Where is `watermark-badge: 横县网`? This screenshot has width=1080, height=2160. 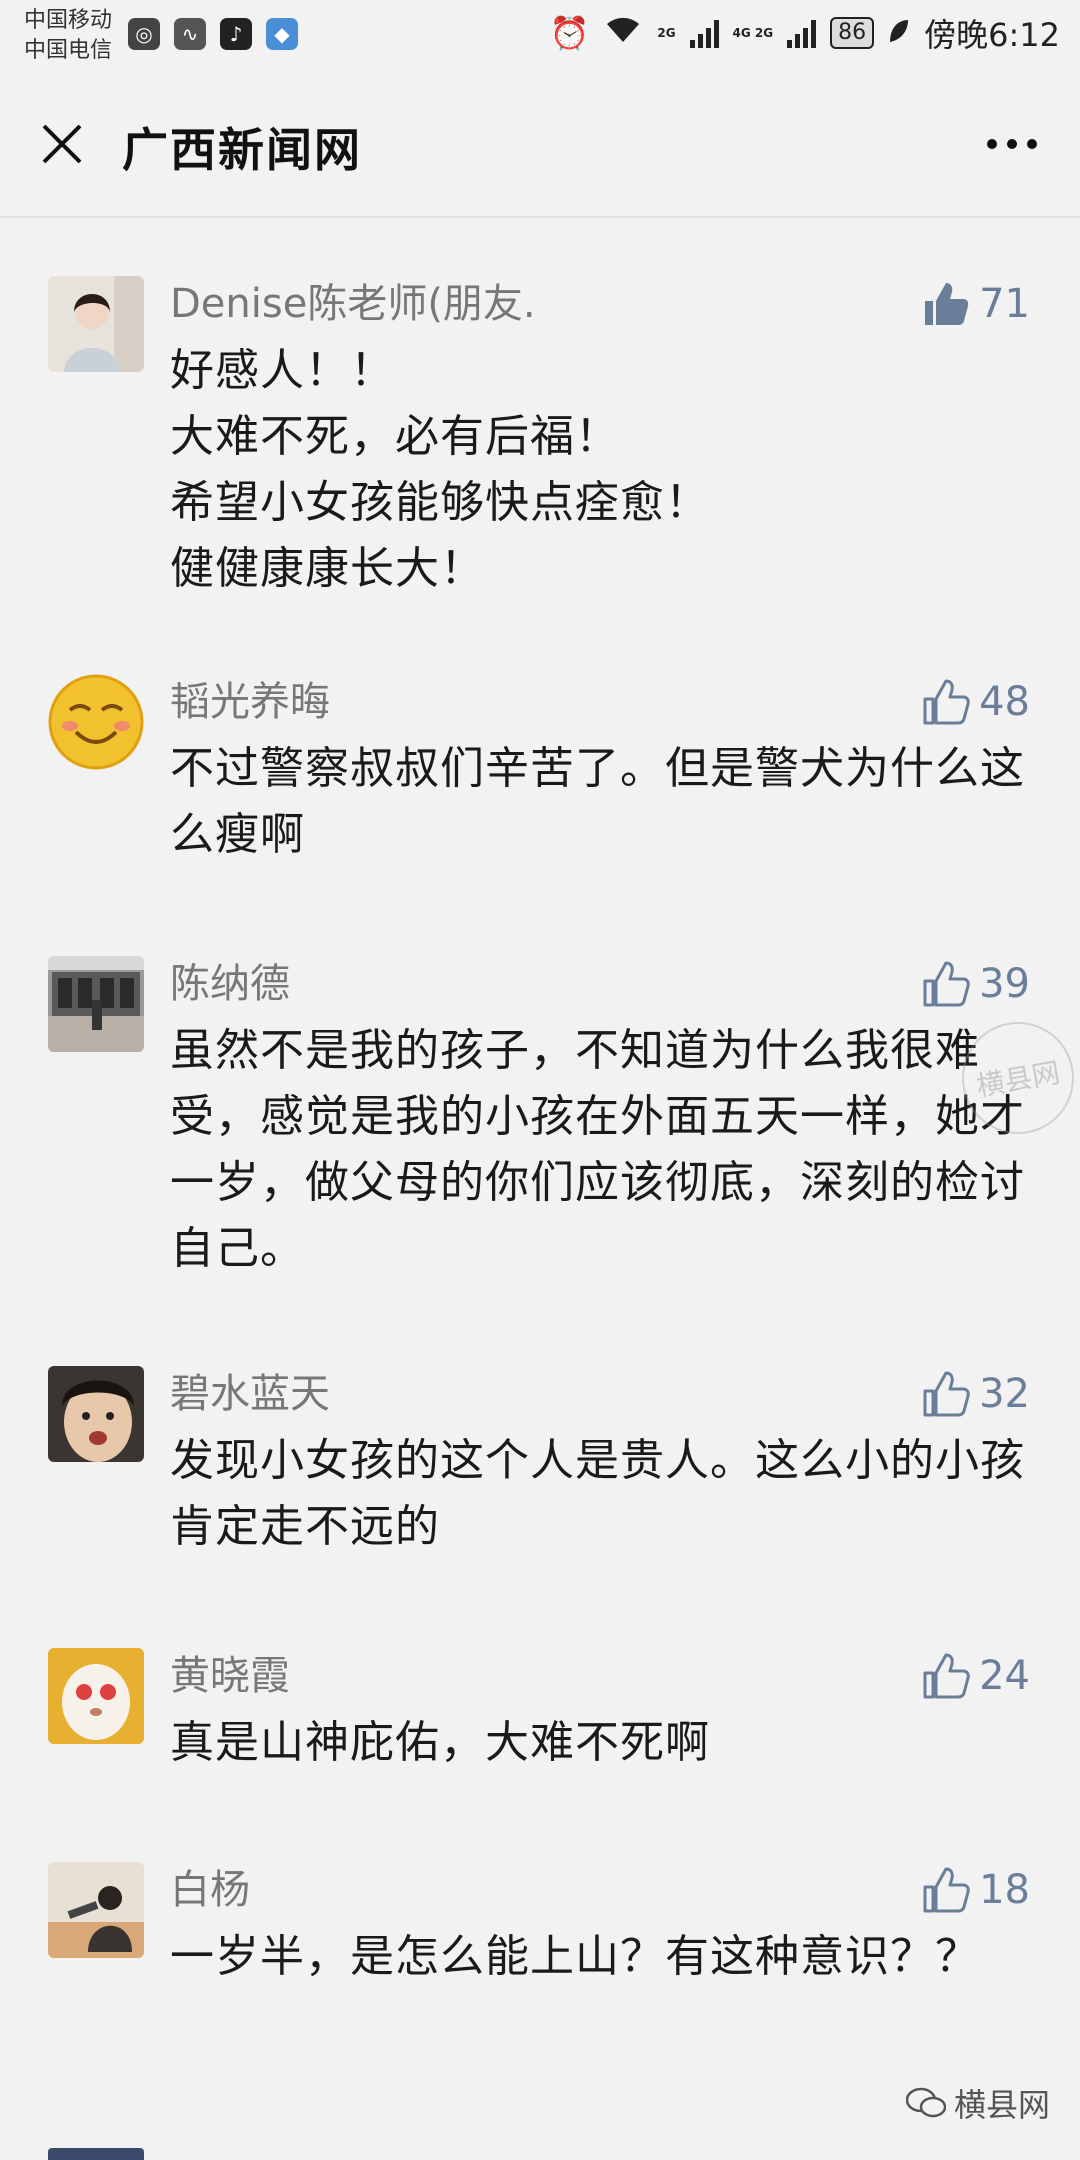
watermark-badge: 横县网 is located at coordinates (977, 2103).